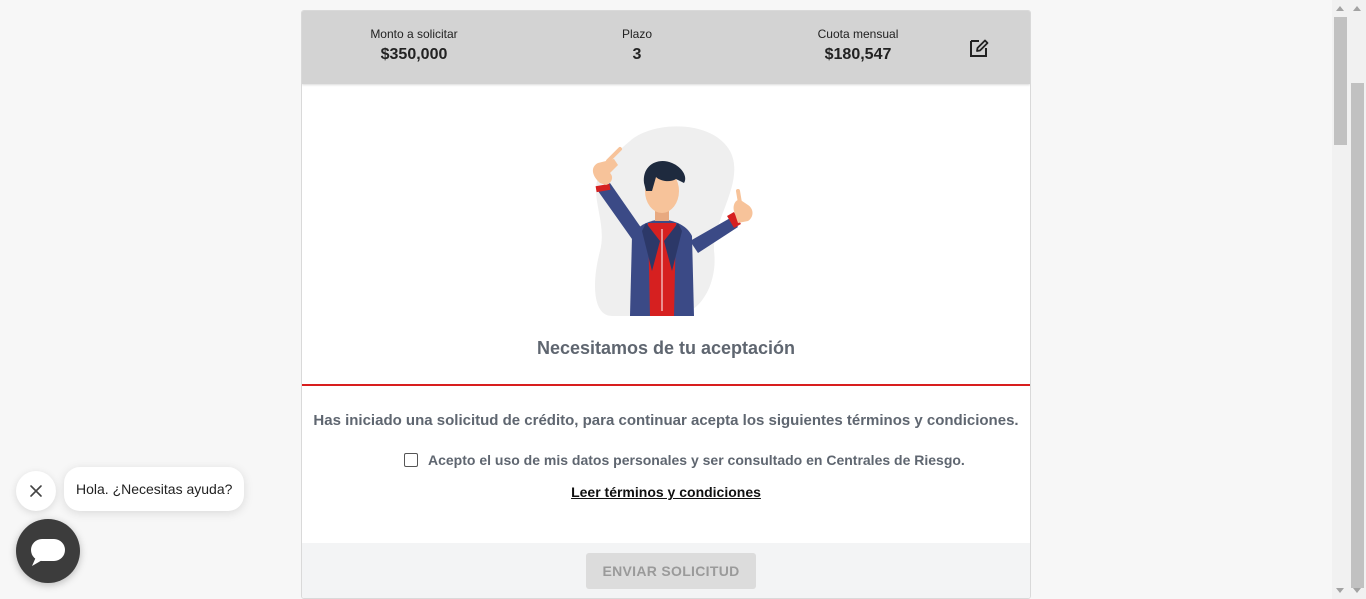  I want to click on form-footer: ENVIAR SOLICITUD, so click(666, 570).